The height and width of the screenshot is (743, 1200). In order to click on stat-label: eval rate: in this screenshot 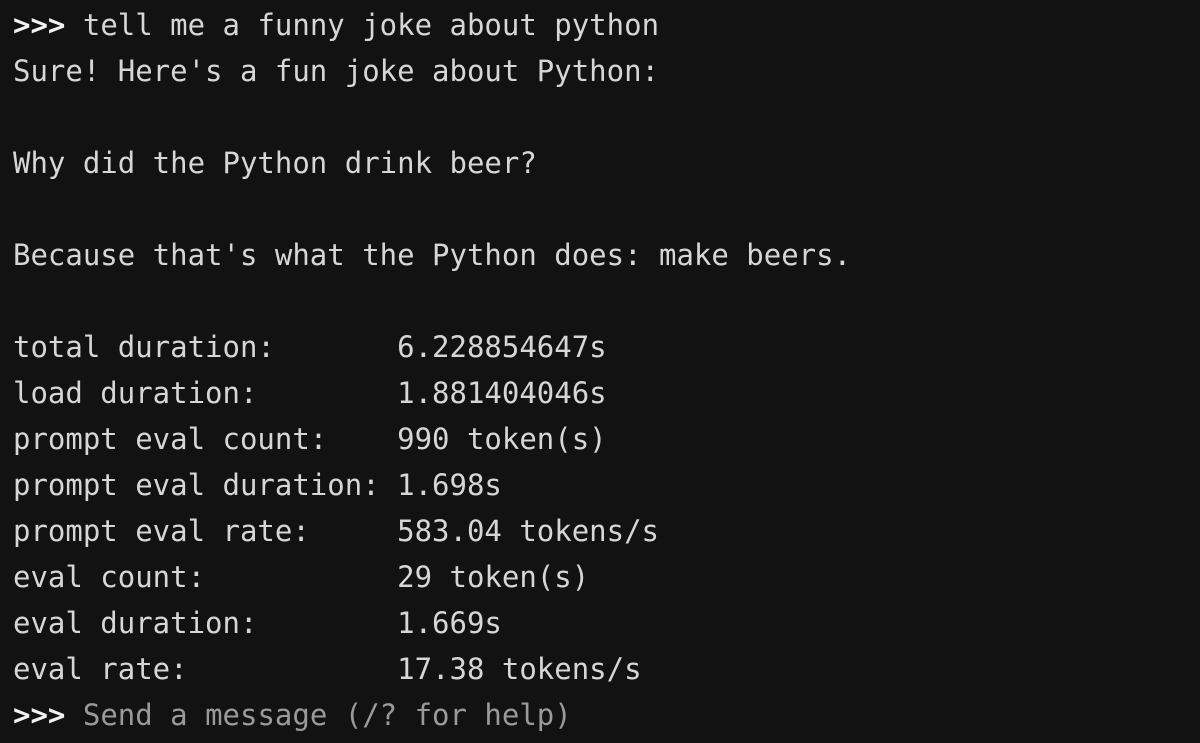, I will do `click(205, 669)`.